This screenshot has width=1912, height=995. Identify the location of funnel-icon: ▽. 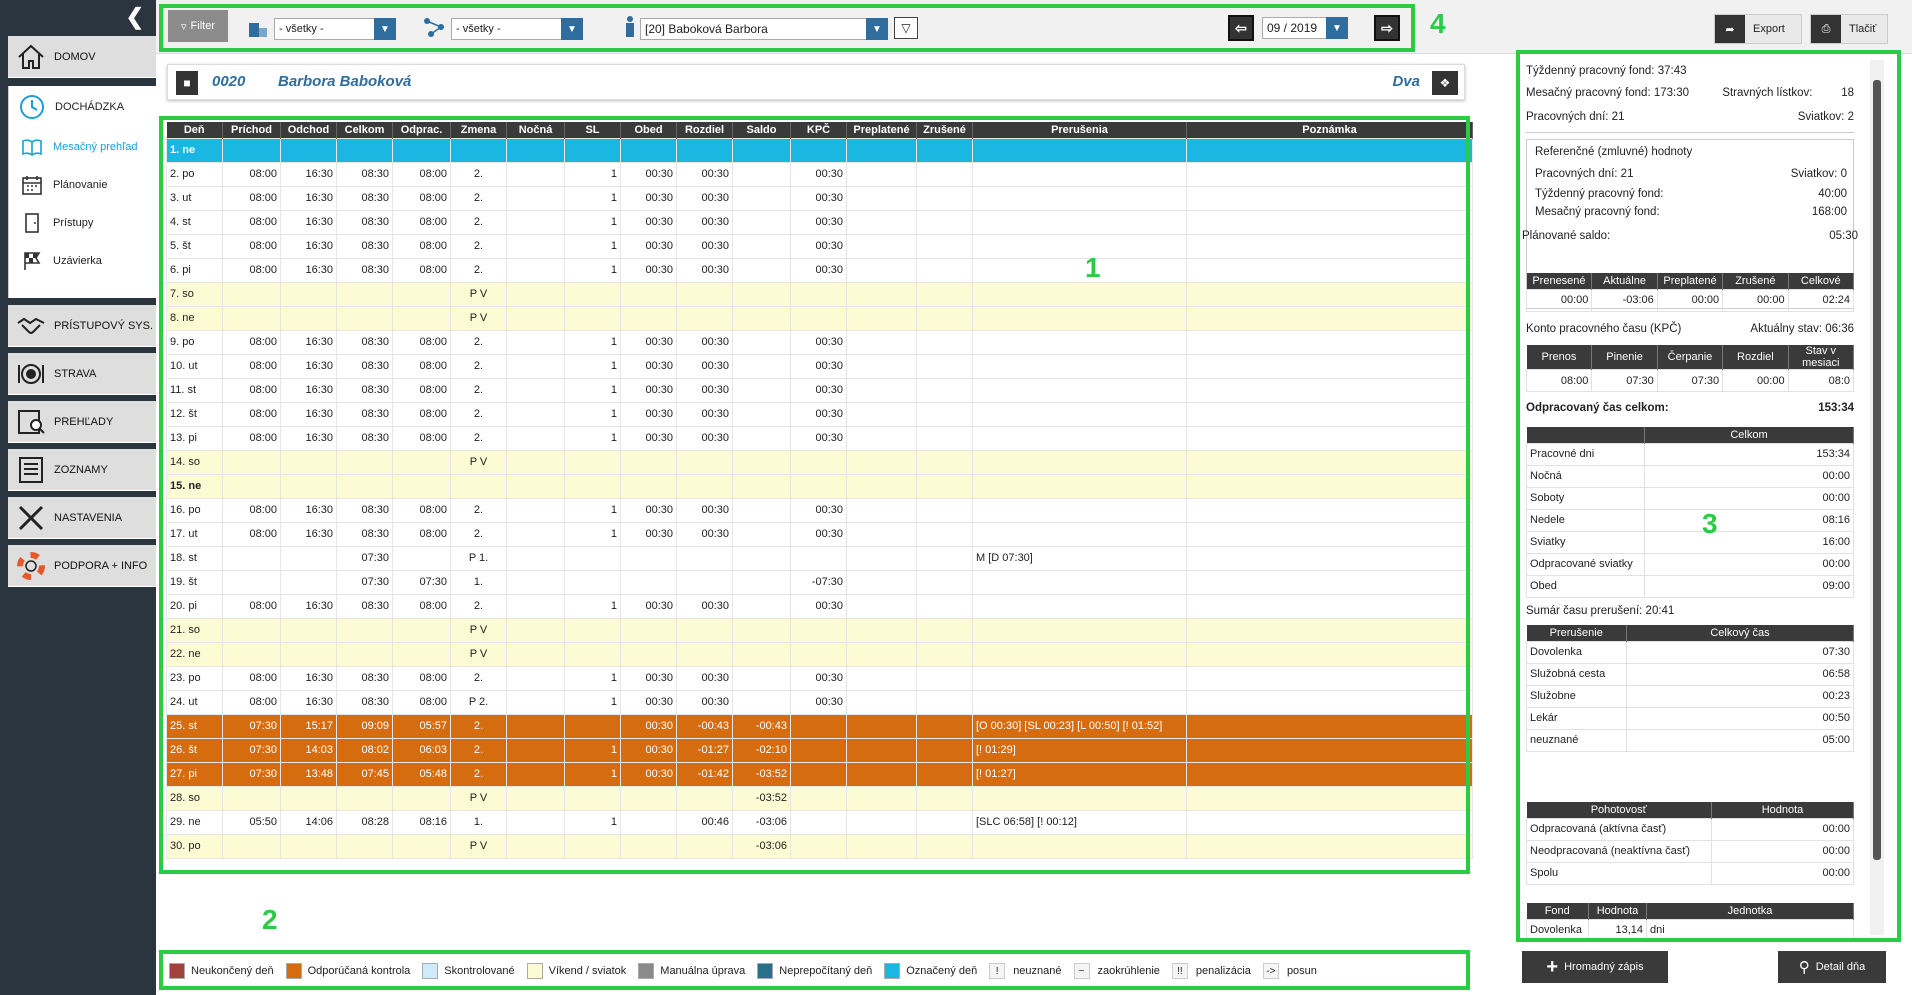
(906, 28).